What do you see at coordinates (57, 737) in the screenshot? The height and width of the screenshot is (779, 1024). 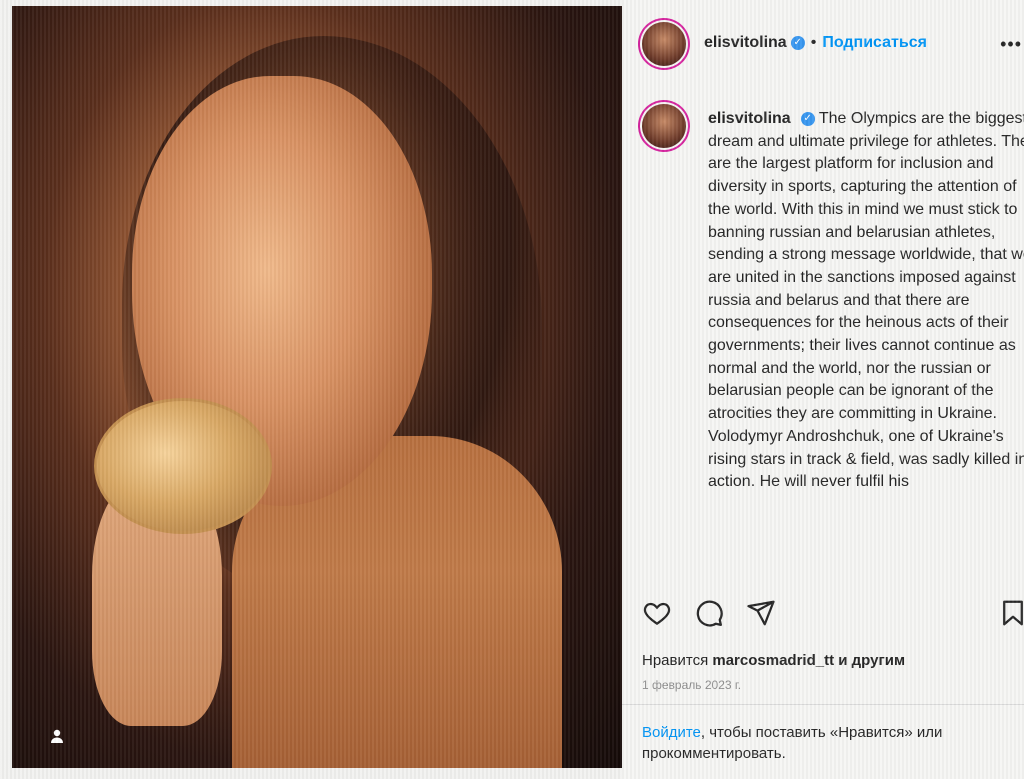 I see `person-icon` at bounding box center [57, 737].